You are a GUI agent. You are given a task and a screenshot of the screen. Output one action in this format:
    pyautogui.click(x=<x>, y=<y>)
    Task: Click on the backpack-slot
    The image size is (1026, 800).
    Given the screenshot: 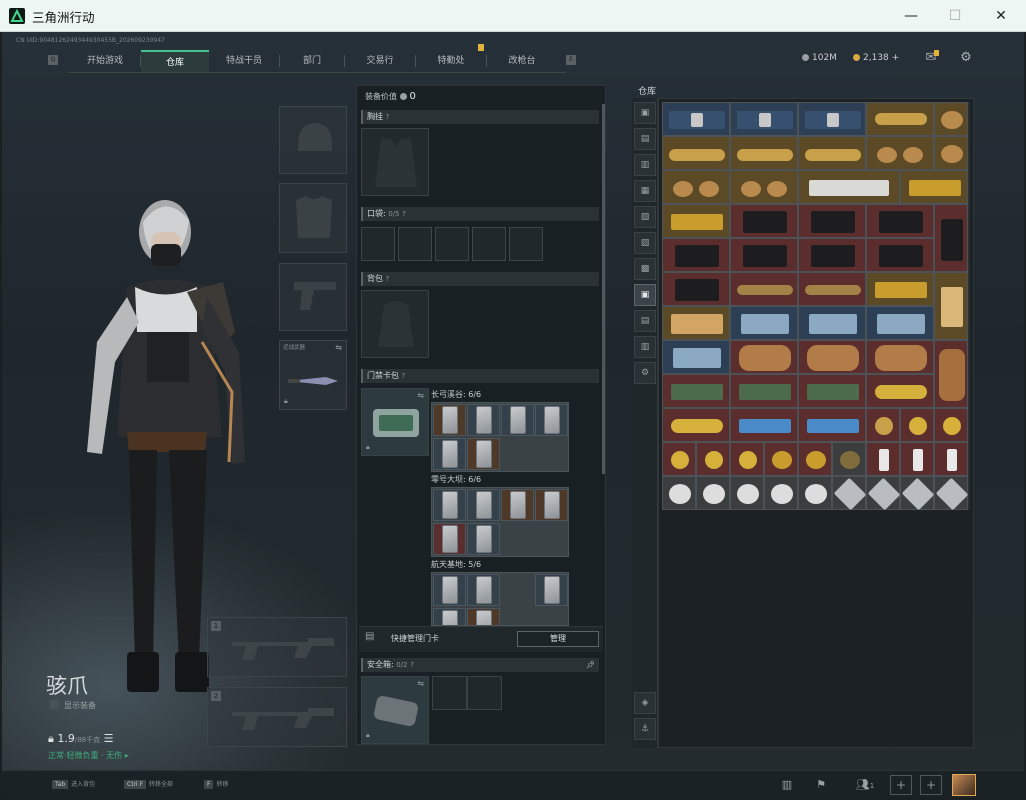 What is the action you would take?
    pyautogui.click(x=395, y=324)
    